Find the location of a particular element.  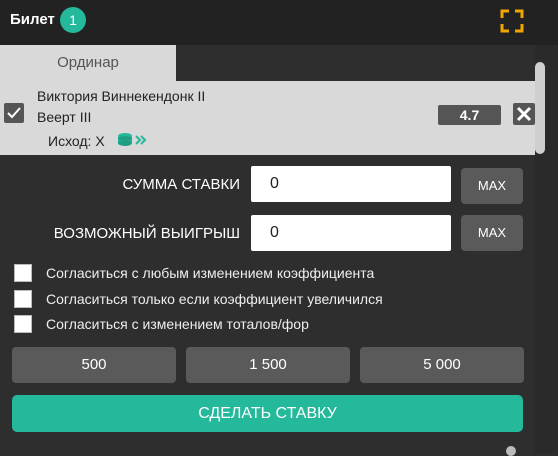

quick-amount-button: 1 500 is located at coordinates (268, 365).